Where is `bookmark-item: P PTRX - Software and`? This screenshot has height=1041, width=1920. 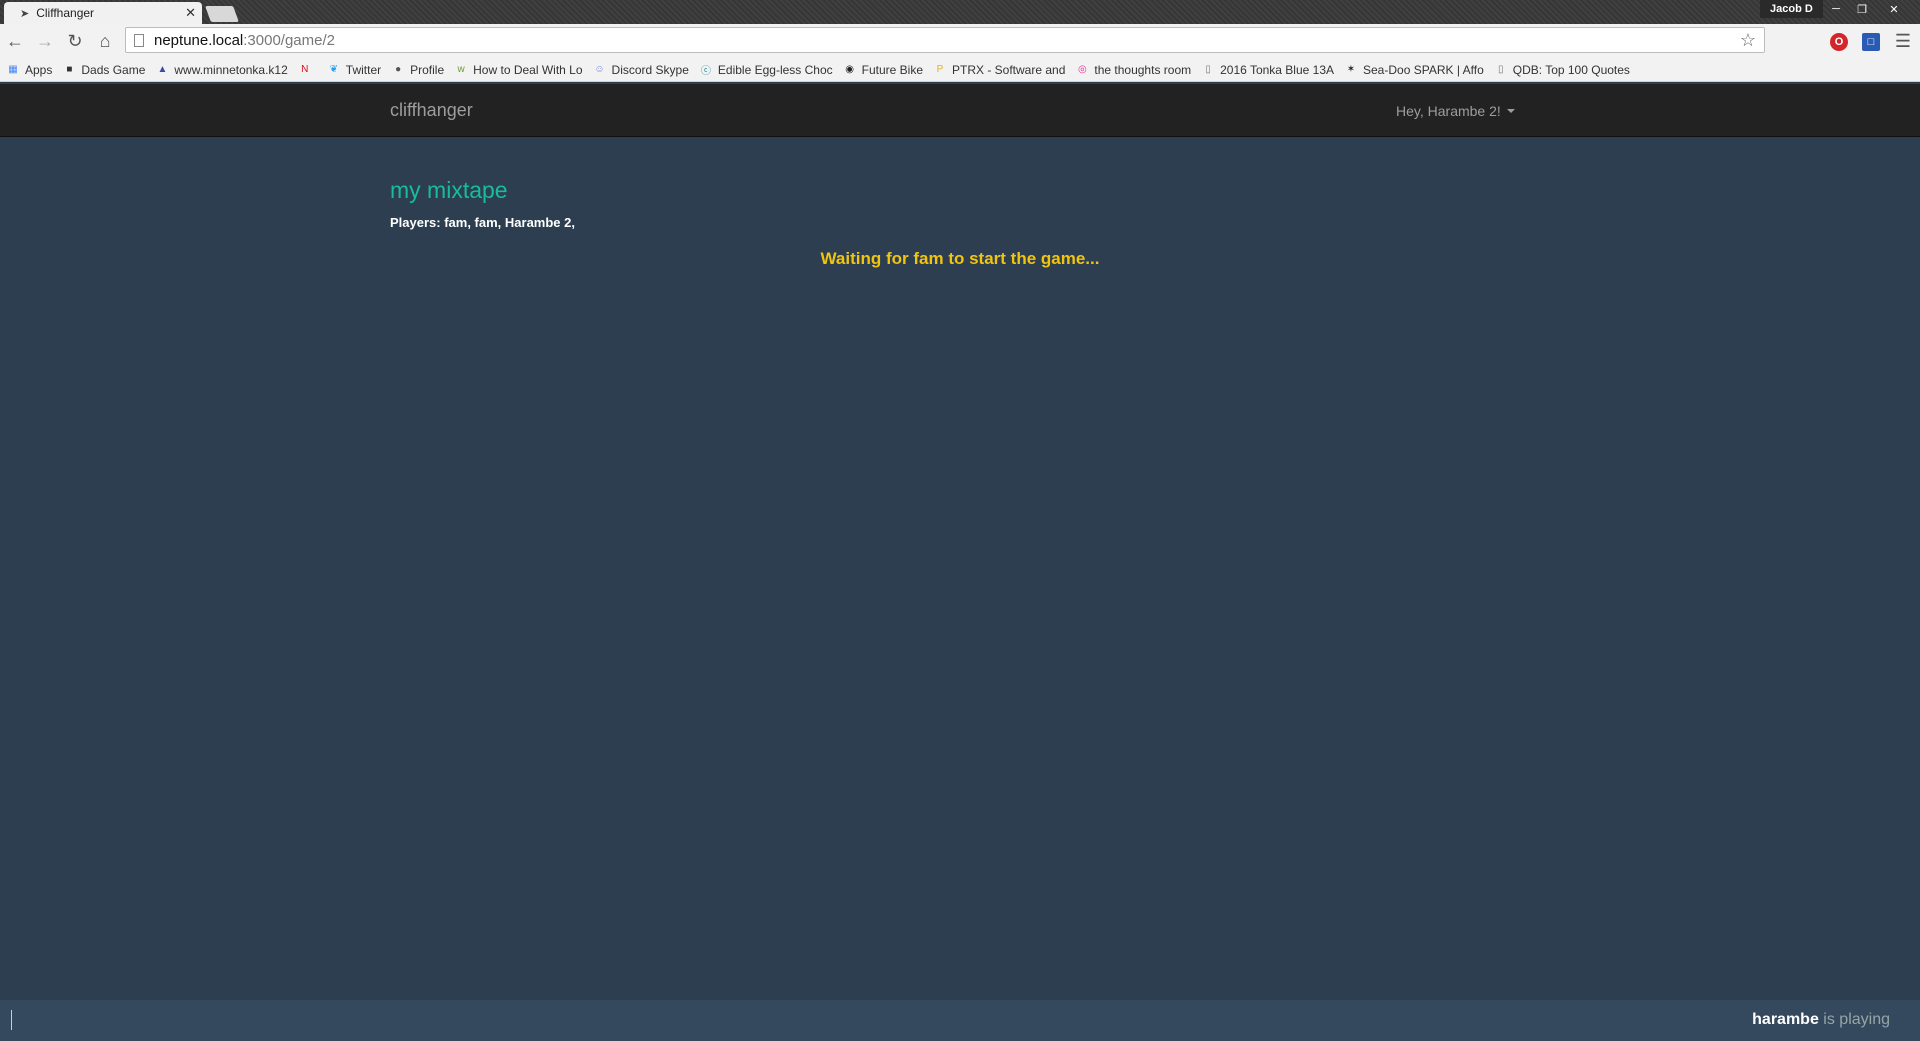 bookmark-item: P PTRX - Software and is located at coordinates (999, 69).